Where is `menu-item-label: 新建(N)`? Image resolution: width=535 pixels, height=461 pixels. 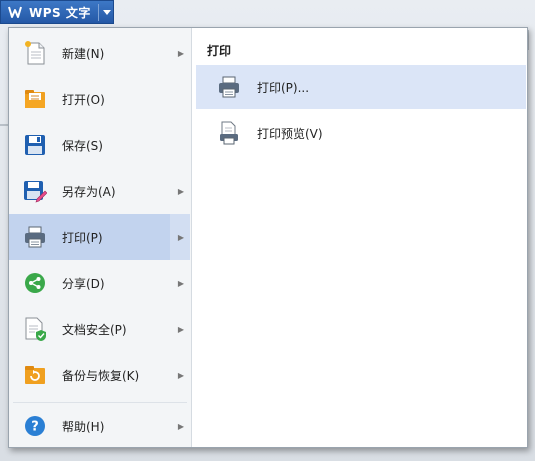
menu-item-label: 新建(N) is located at coordinates (83, 53).